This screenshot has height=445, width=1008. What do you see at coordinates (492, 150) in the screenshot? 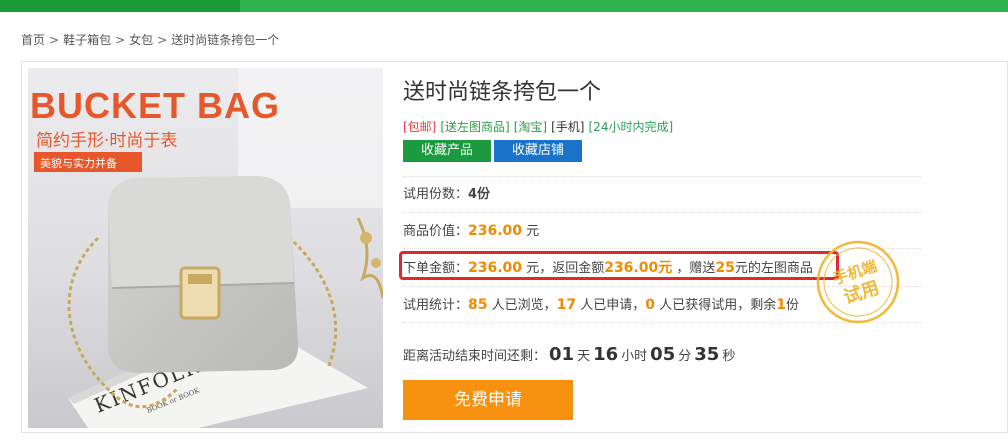
I see `favorite-buttons: 收藏产品 收藏店铺` at bounding box center [492, 150].